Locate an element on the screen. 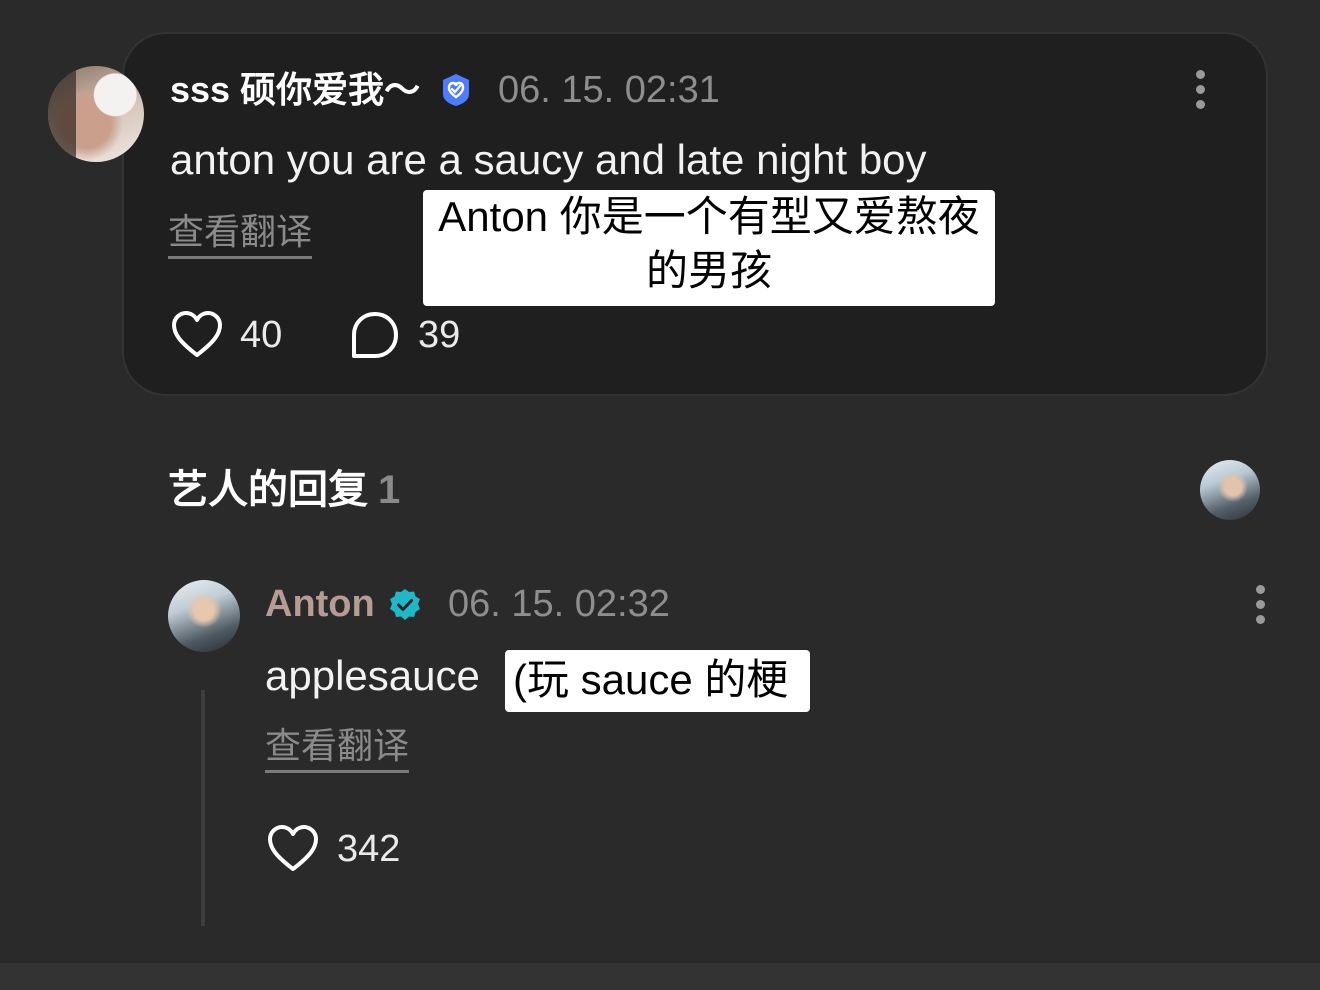 The height and width of the screenshot is (990, 1320). artist-reply-count: 1 is located at coordinates (389, 490).